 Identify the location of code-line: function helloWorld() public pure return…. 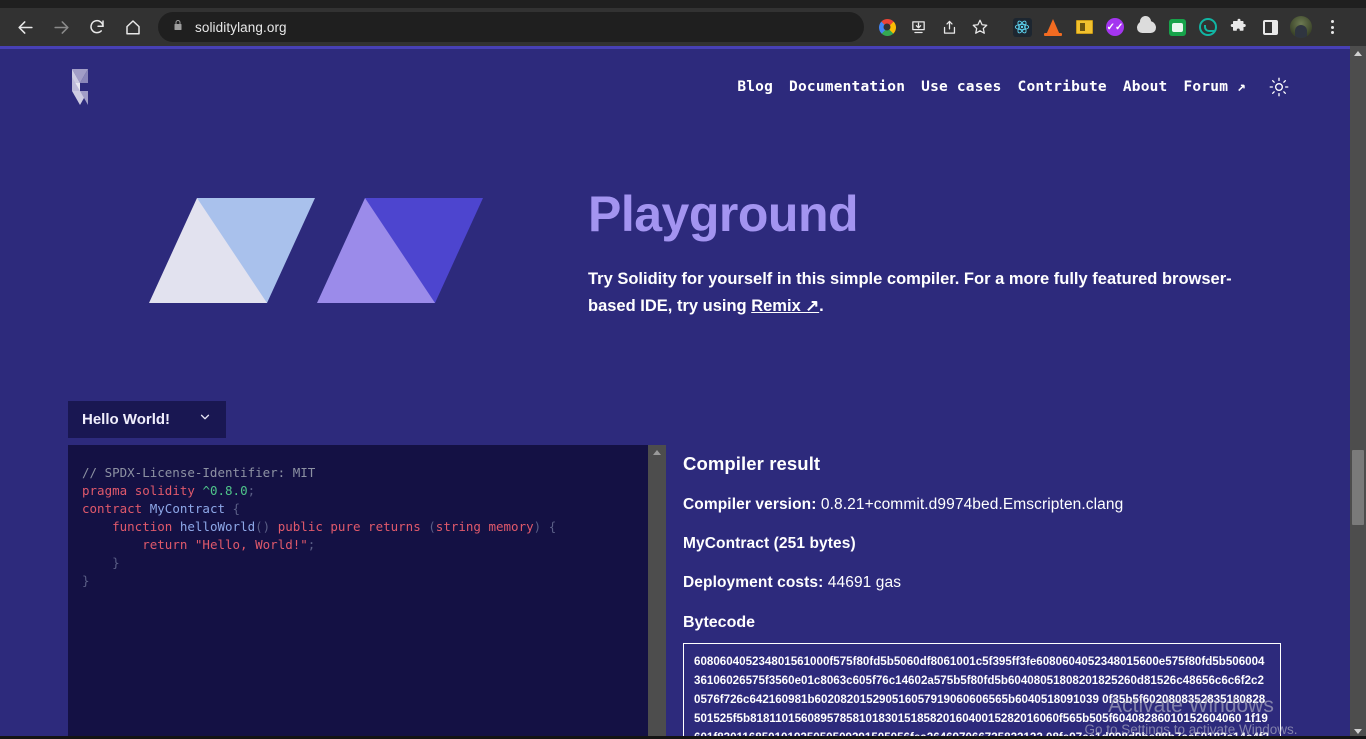
(374, 527).